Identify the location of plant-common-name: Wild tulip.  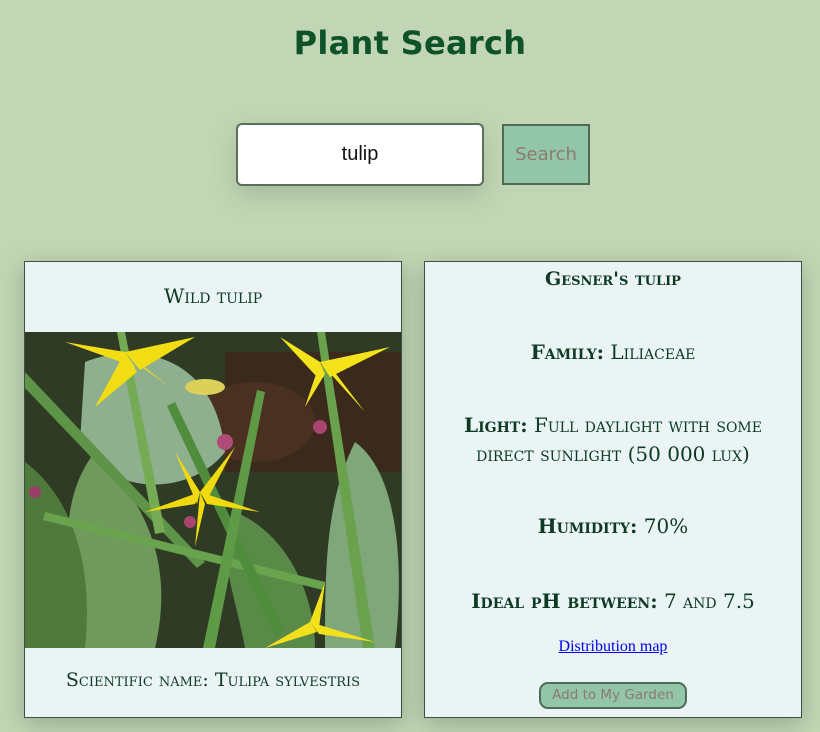
(213, 296).